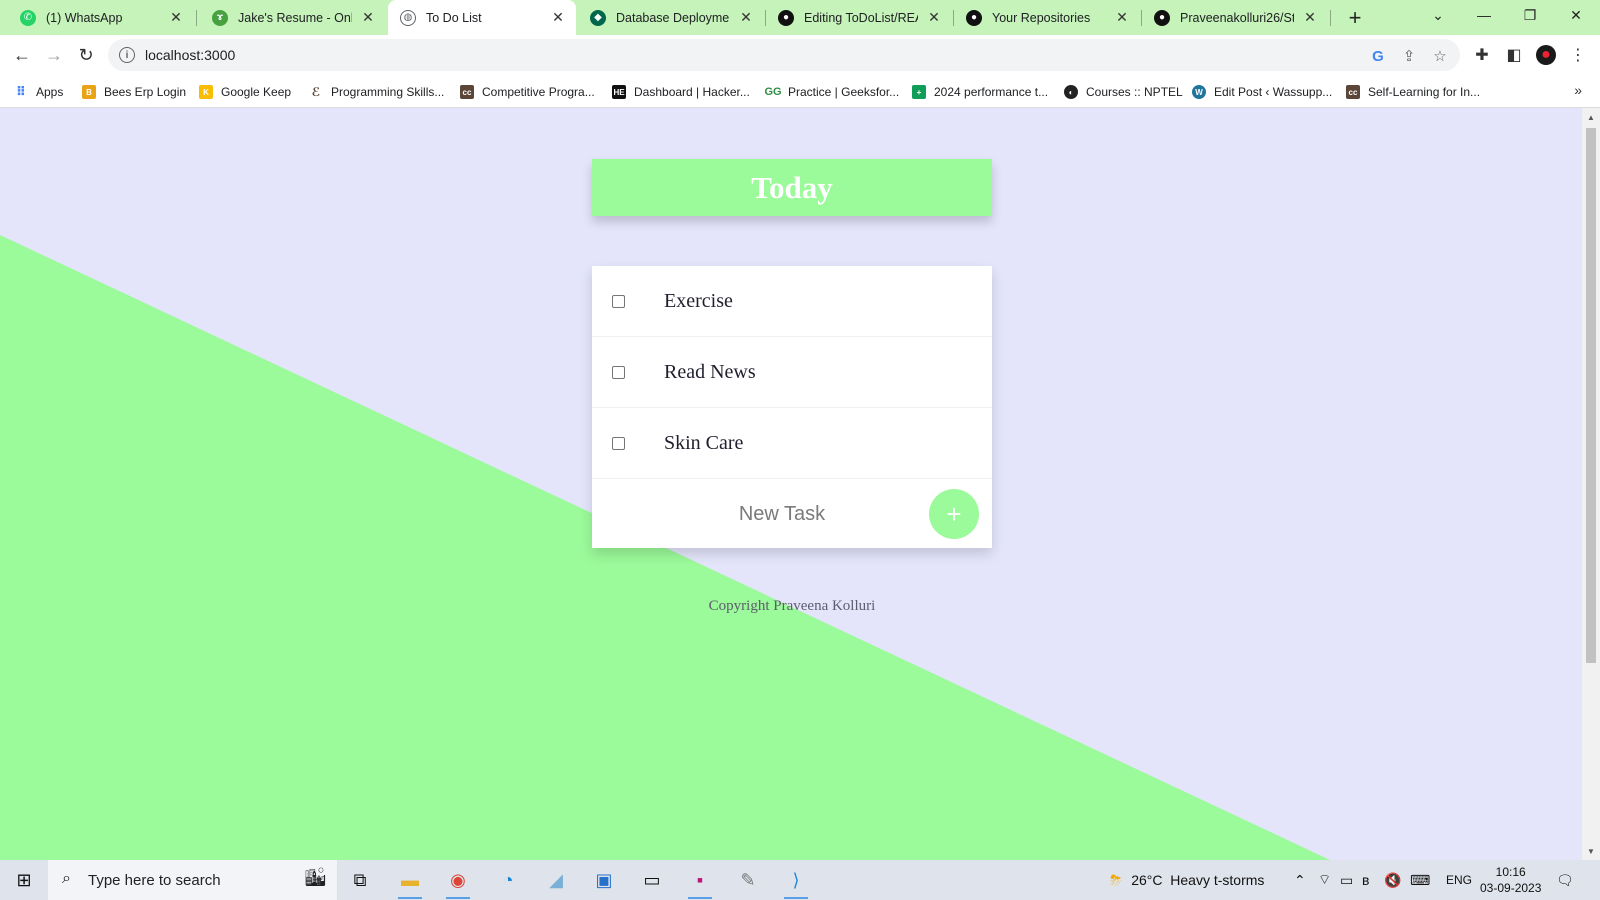 This screenshot has width=1600, height=900. I want to click on url-text: localhost:3000, so click(190, 55).